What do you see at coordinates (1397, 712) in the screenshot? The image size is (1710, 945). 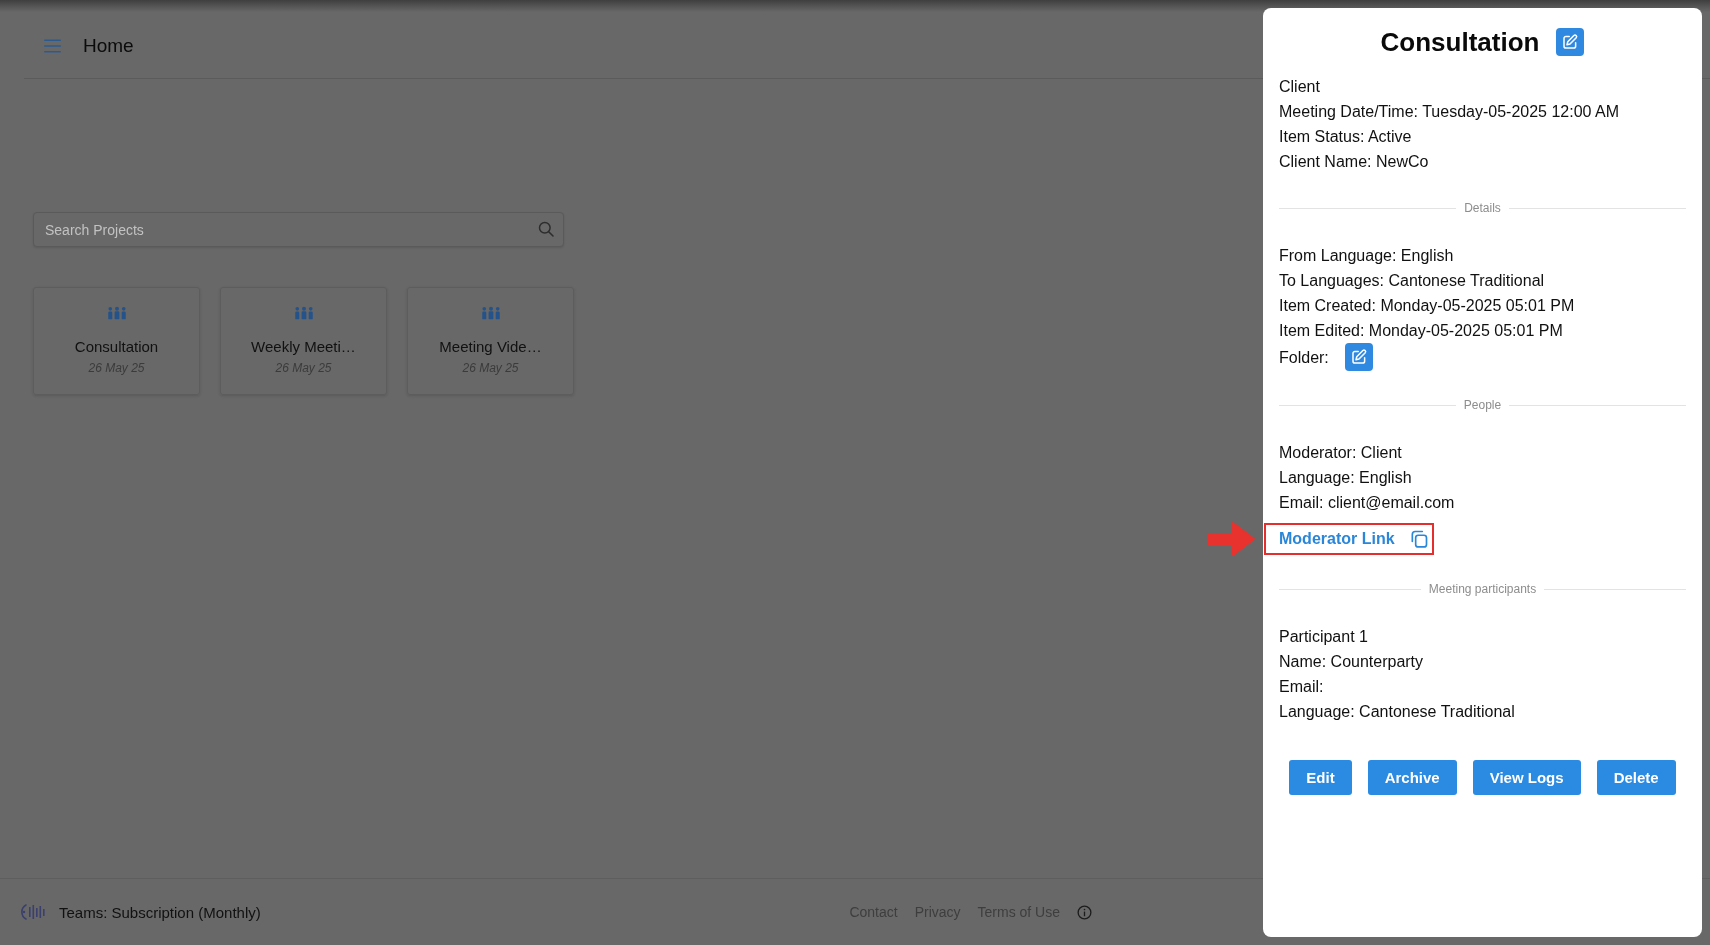 I see `detail-line: Language: Cantonese Traditional` at bounding box center [1397, 712].